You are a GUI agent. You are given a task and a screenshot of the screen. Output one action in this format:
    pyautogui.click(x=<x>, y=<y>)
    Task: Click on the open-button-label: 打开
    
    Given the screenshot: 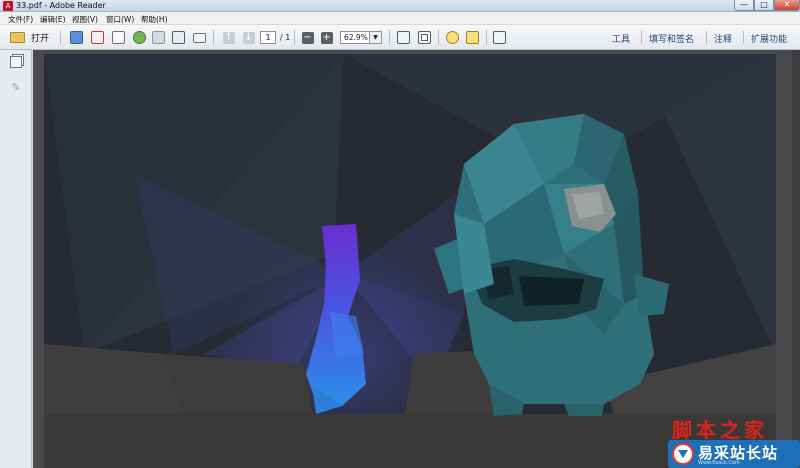 What is the action you would take?
    pyautogui.click(x=40, y=39)
    